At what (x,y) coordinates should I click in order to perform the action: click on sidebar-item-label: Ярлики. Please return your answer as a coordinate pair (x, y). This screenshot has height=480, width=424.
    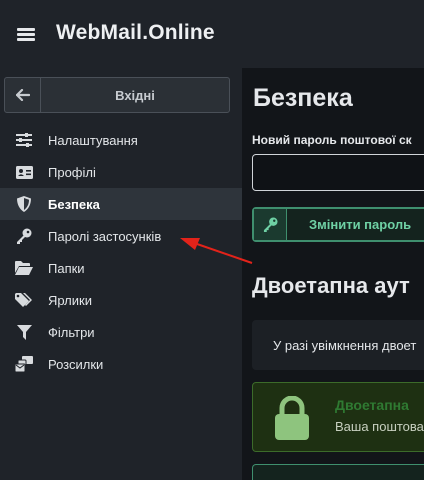
    Looking at the image, I should click on (70, 300).